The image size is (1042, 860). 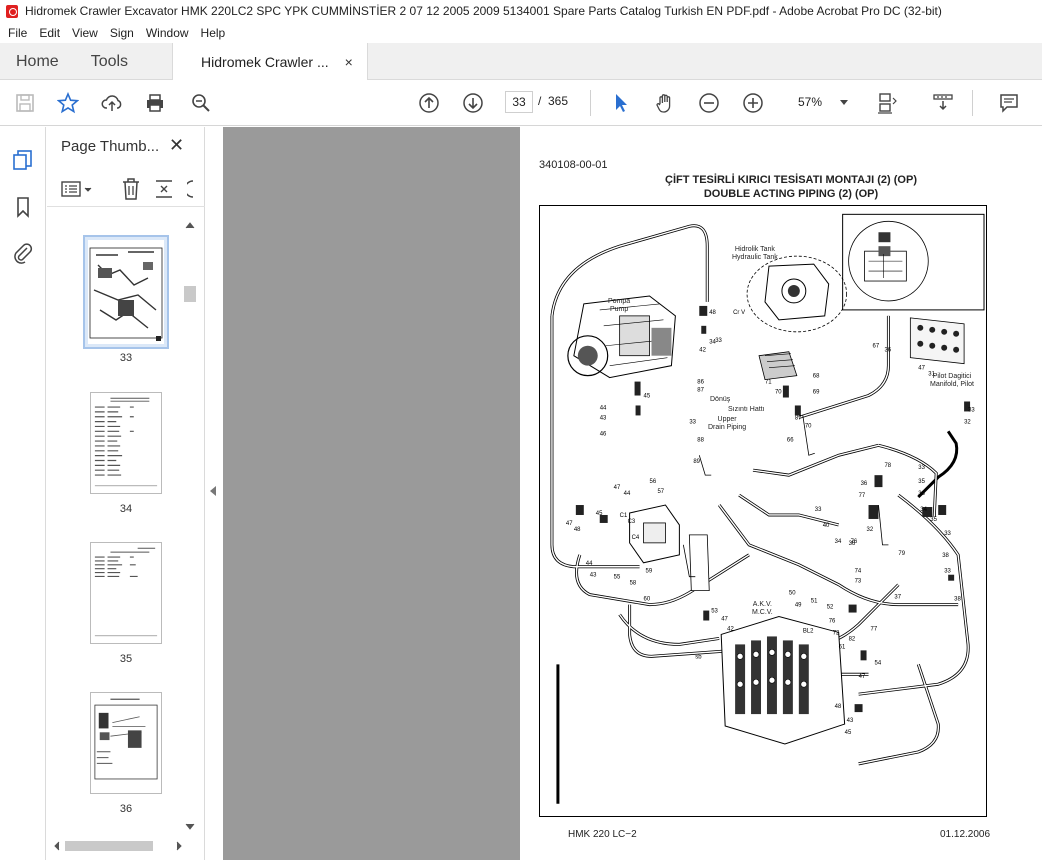 What do you see at coordinates (1009, 103) in the screenshot?
I see `comment-icon` at bounding box center [1009, 103].